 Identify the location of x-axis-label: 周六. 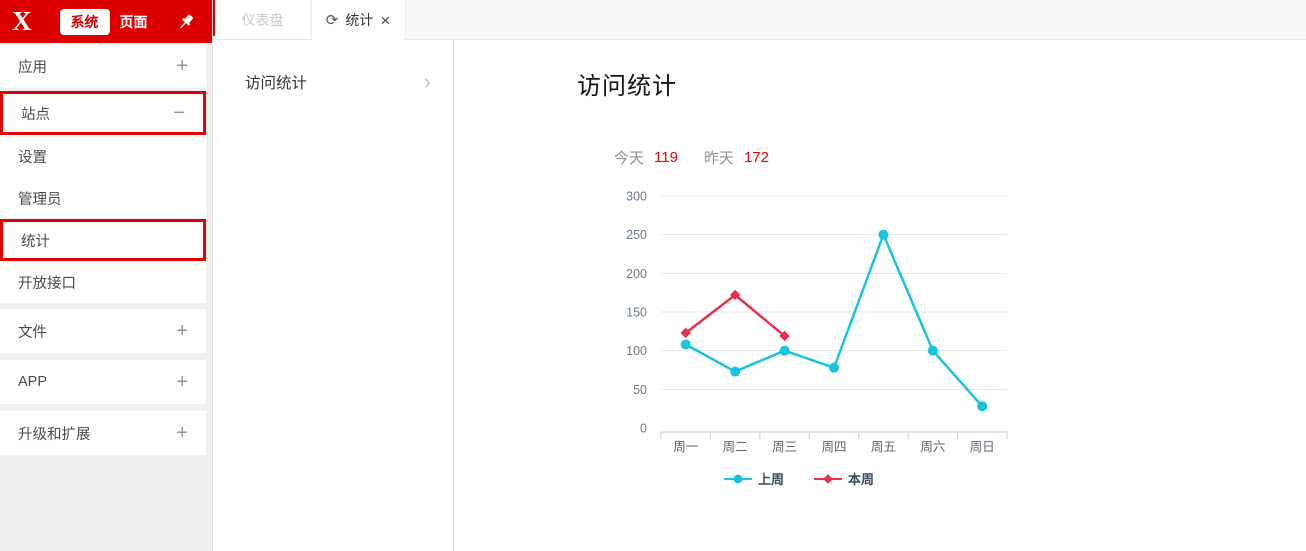
(932, 447).